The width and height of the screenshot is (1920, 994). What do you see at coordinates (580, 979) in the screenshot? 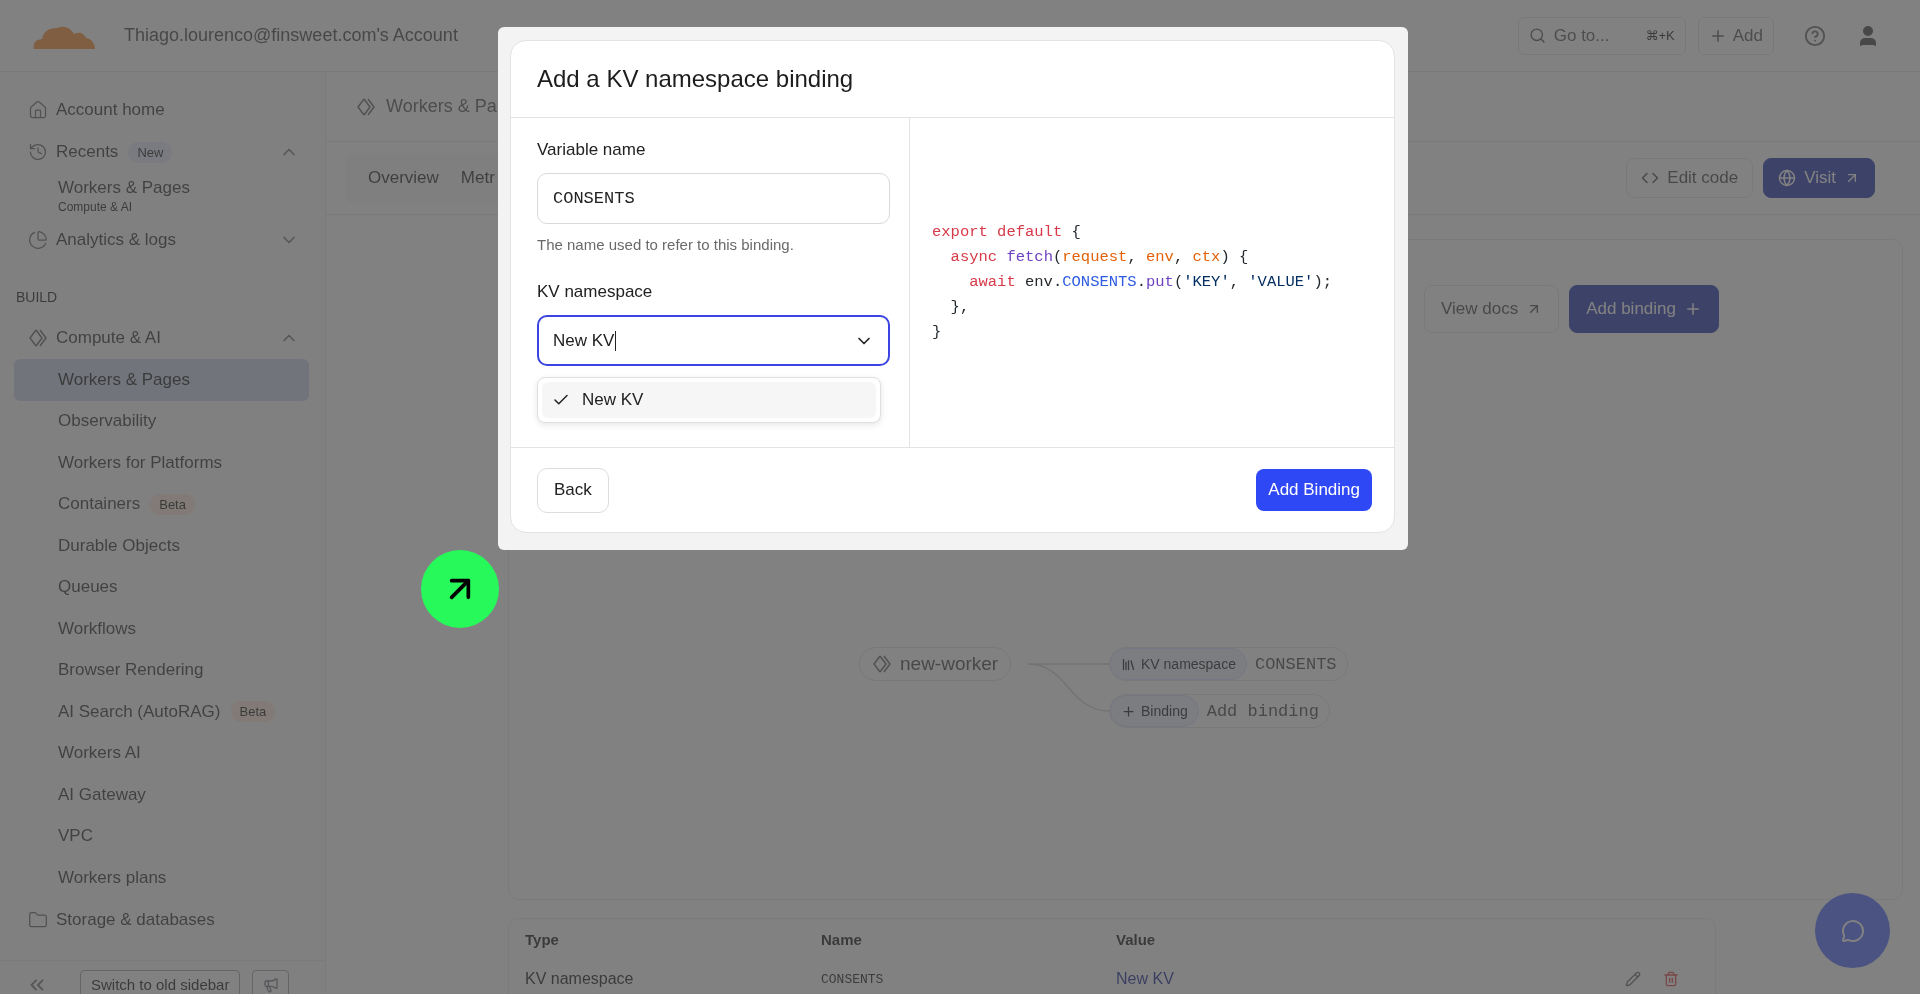
I see `table-cell-text: KV namespace` at bounding box center [580, 979].